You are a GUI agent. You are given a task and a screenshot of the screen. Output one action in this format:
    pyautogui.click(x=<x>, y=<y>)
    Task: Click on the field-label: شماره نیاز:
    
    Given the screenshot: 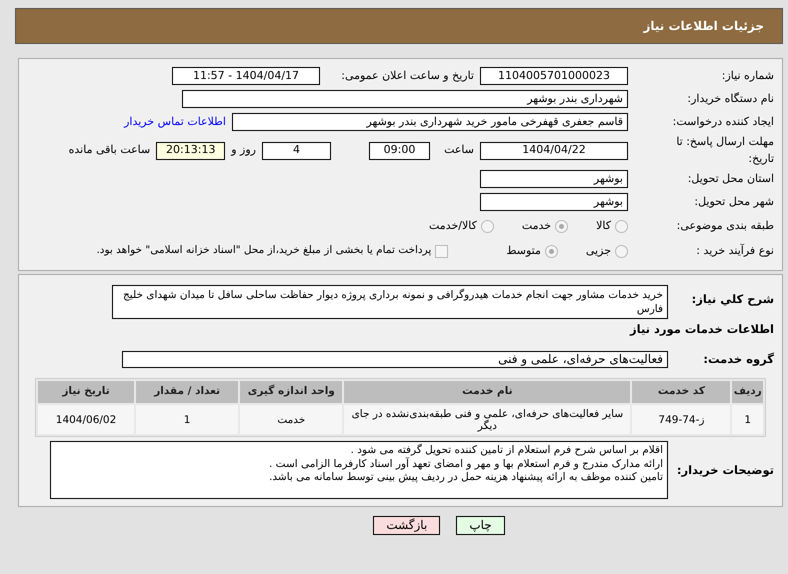 What is the action you would take?
    pyautogui.click(x=747, y=76)
    